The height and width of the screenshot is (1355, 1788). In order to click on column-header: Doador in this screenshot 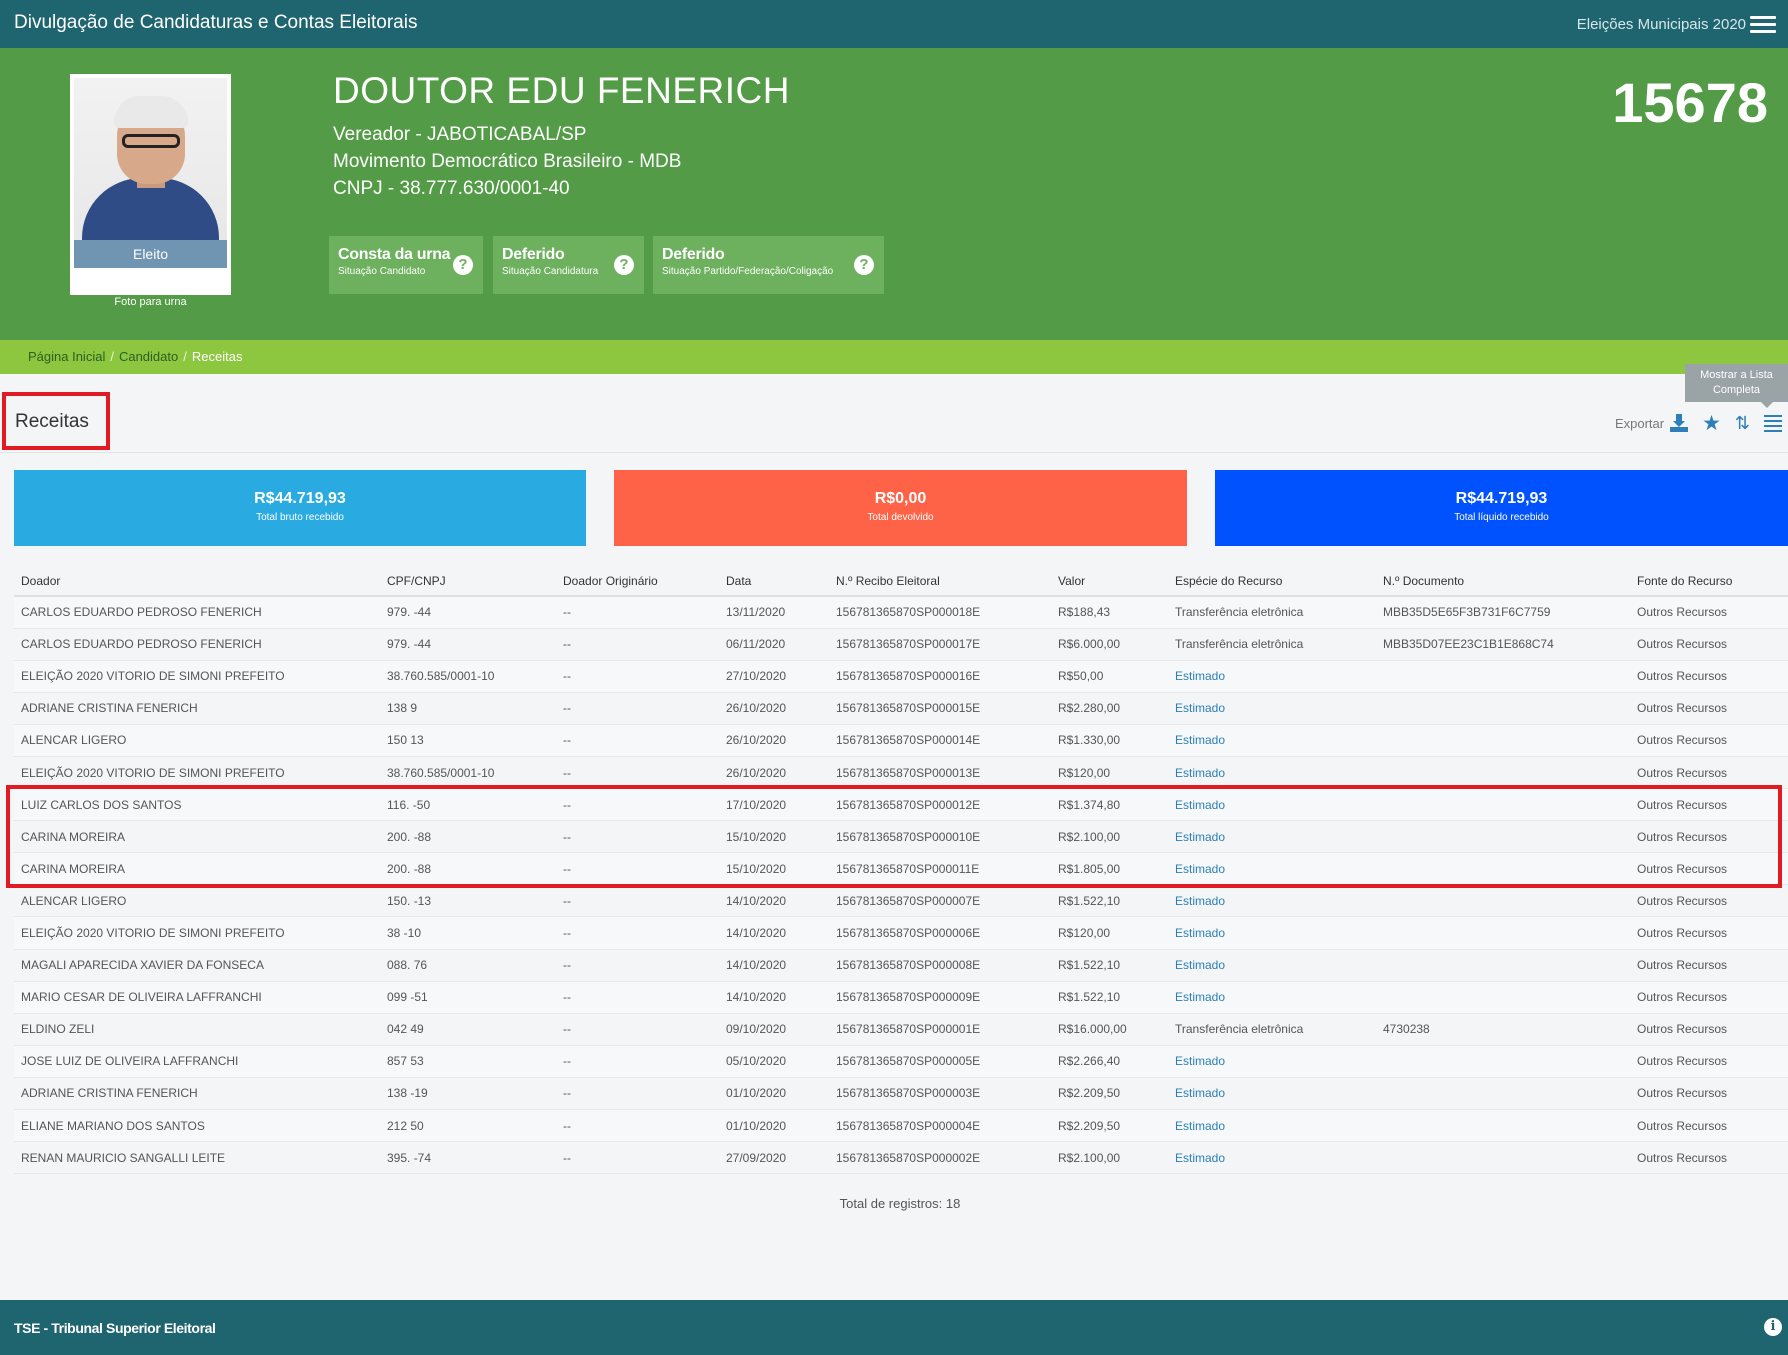, I will do `click(197, 581)`.